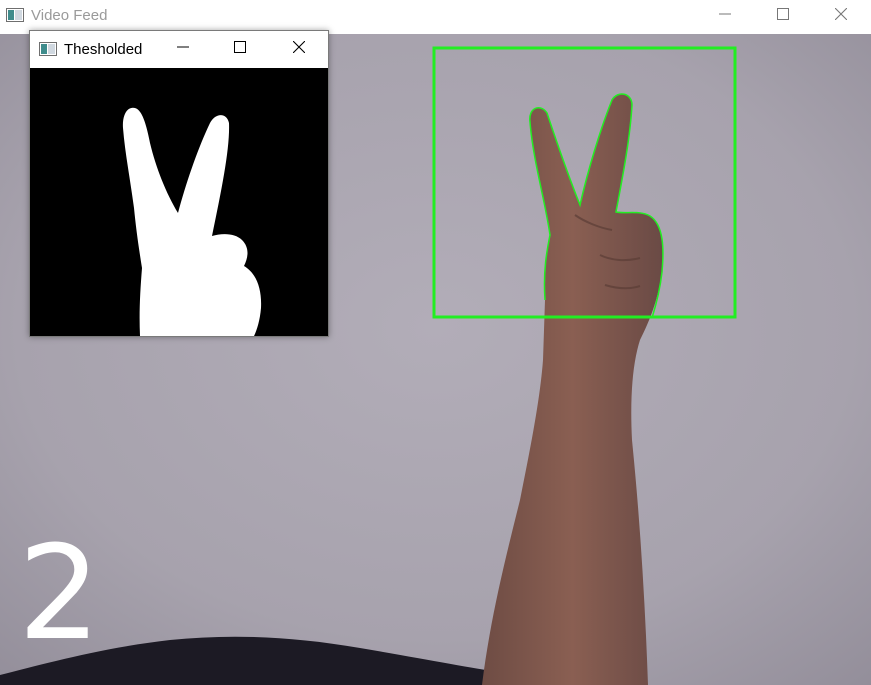 This screenshot has height=685, width=871. I want to click on thresholded-title-bar: Thesholded, so click(179, 49).